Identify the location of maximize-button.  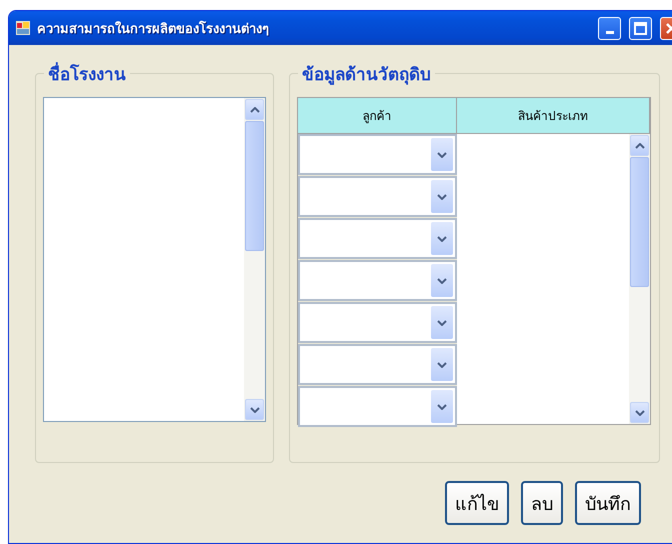
(640, 28).